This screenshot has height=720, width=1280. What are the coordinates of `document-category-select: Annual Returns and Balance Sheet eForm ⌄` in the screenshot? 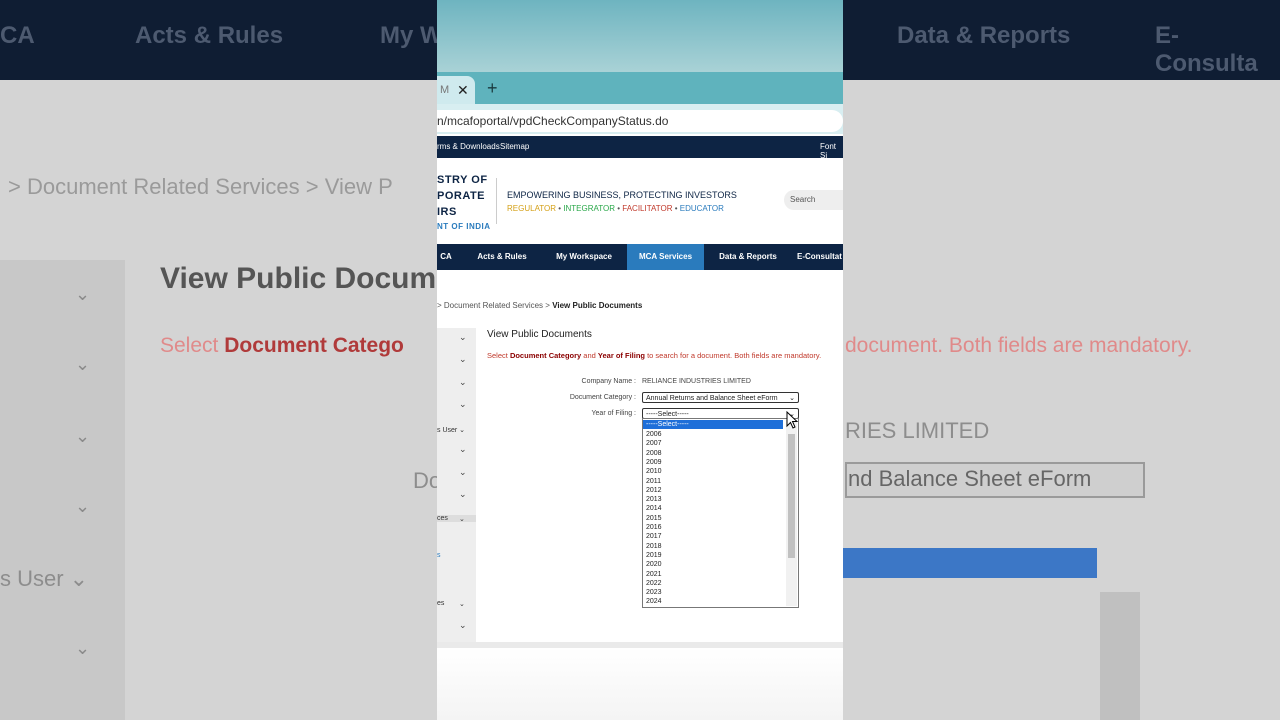 It's located at (720, 397).